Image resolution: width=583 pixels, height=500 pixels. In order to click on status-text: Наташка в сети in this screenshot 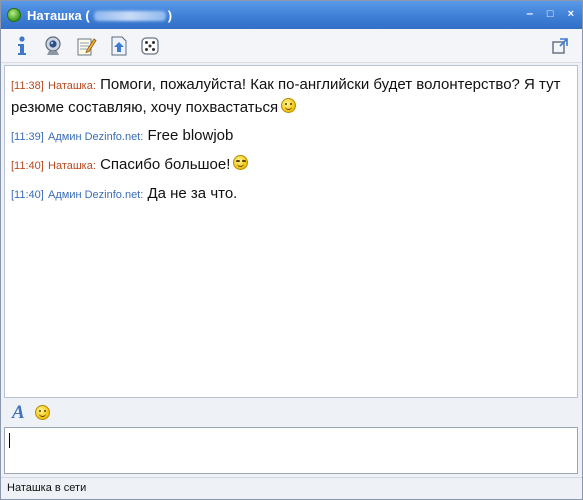, I will do `click(47, 488)`.